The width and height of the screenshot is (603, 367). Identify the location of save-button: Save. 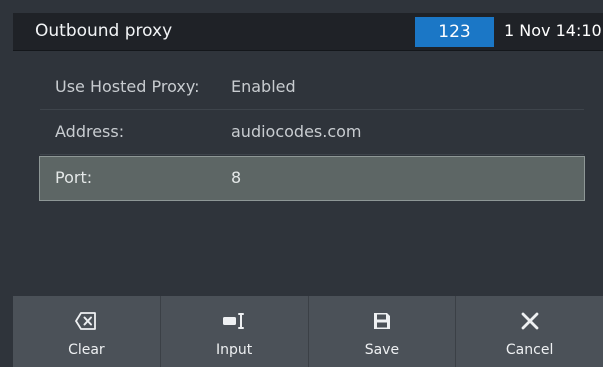
(383, 331).